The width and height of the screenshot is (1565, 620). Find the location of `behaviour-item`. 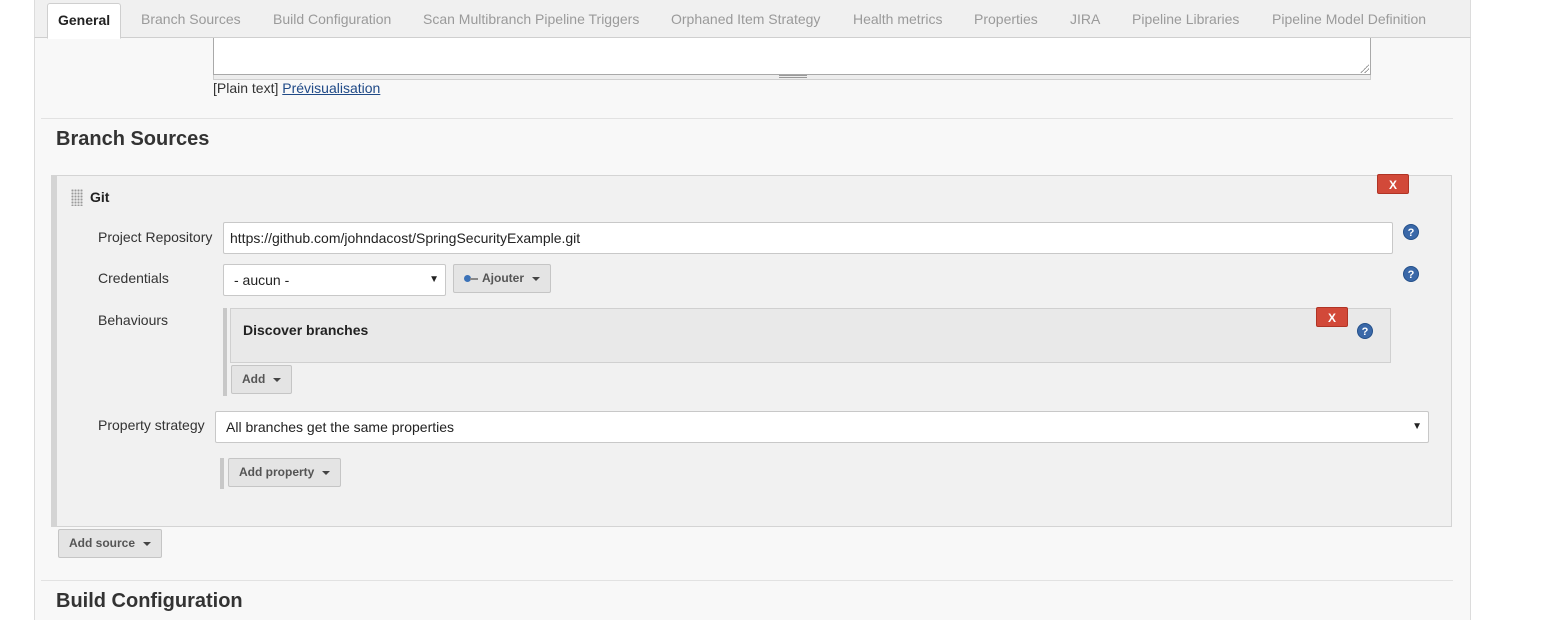

behaviour-item is located at coordinates (810, 335).